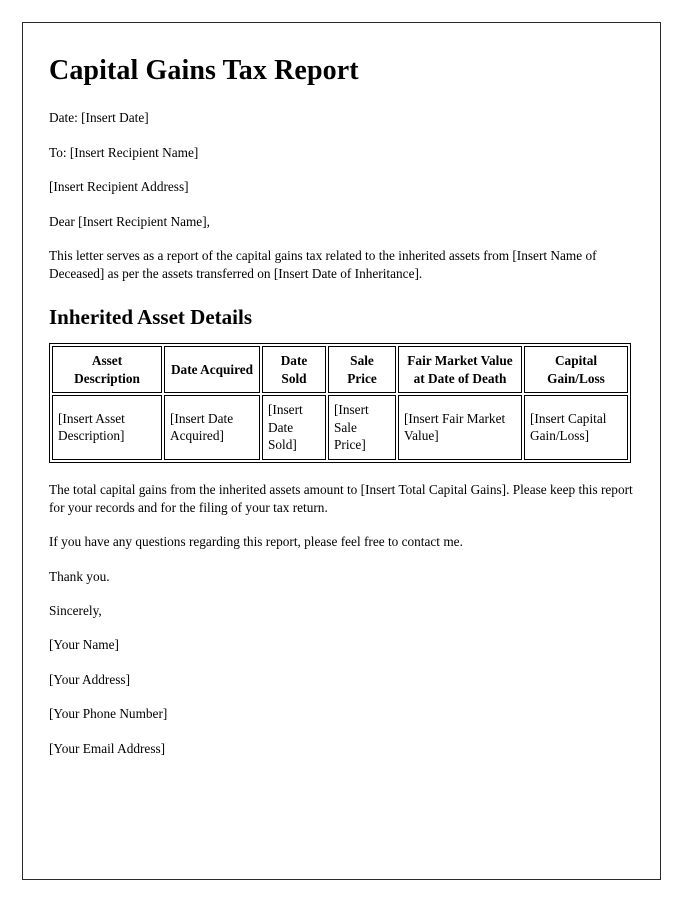  What do you see at coordinates (119, 187) in the screenshot?
I see `recipient-address-line: [Insert Recipient Address]` at bounding box center [119, 187].